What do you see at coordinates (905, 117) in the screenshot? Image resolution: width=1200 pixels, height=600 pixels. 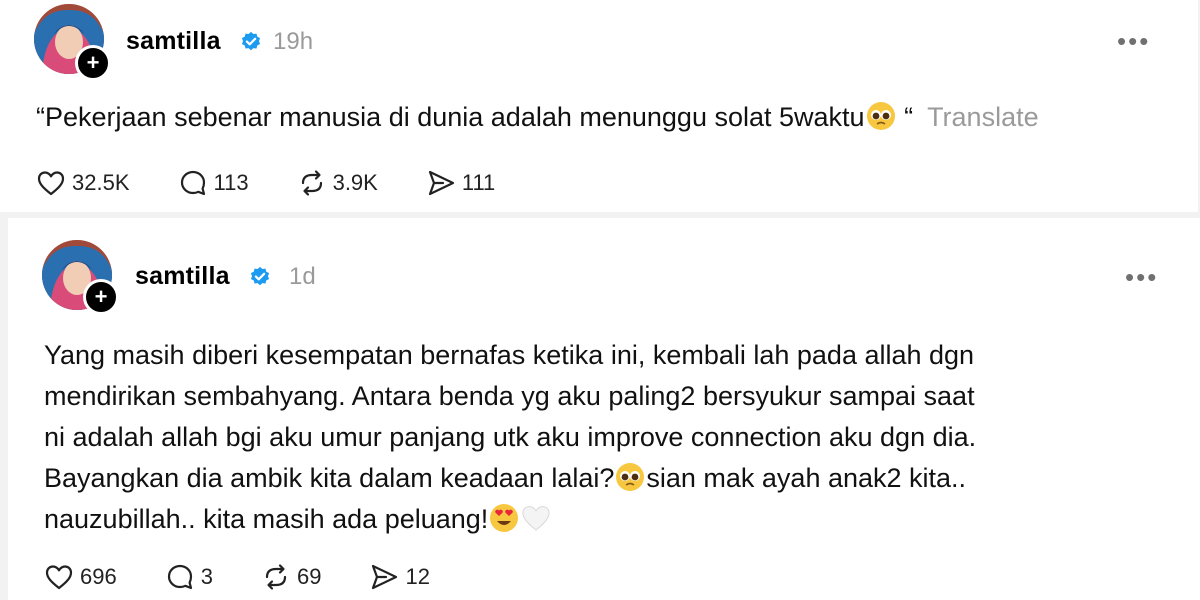 I see `post-text-part: “` at bounding box center [905, 117].